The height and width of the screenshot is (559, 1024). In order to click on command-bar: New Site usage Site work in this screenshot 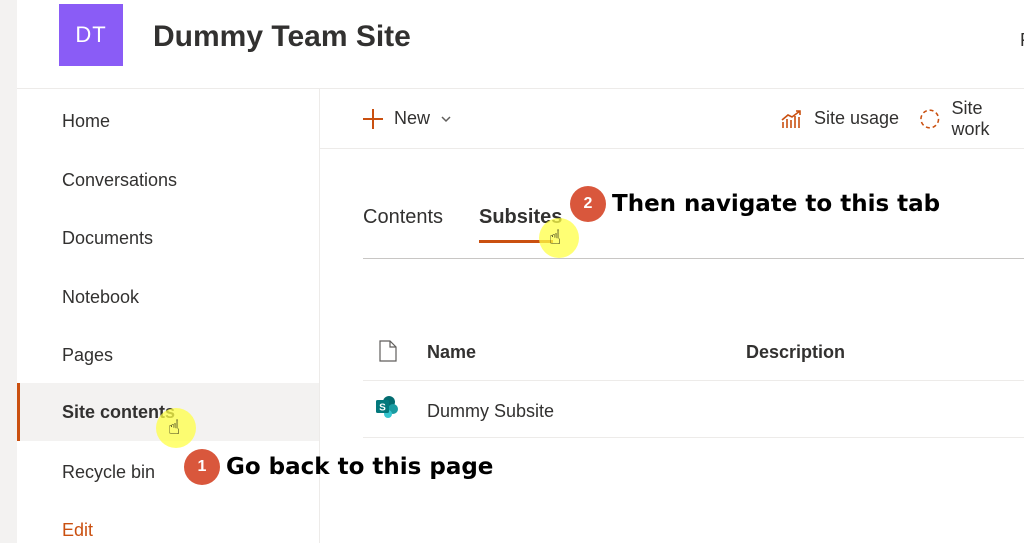, I will do `click(672, 119)`.